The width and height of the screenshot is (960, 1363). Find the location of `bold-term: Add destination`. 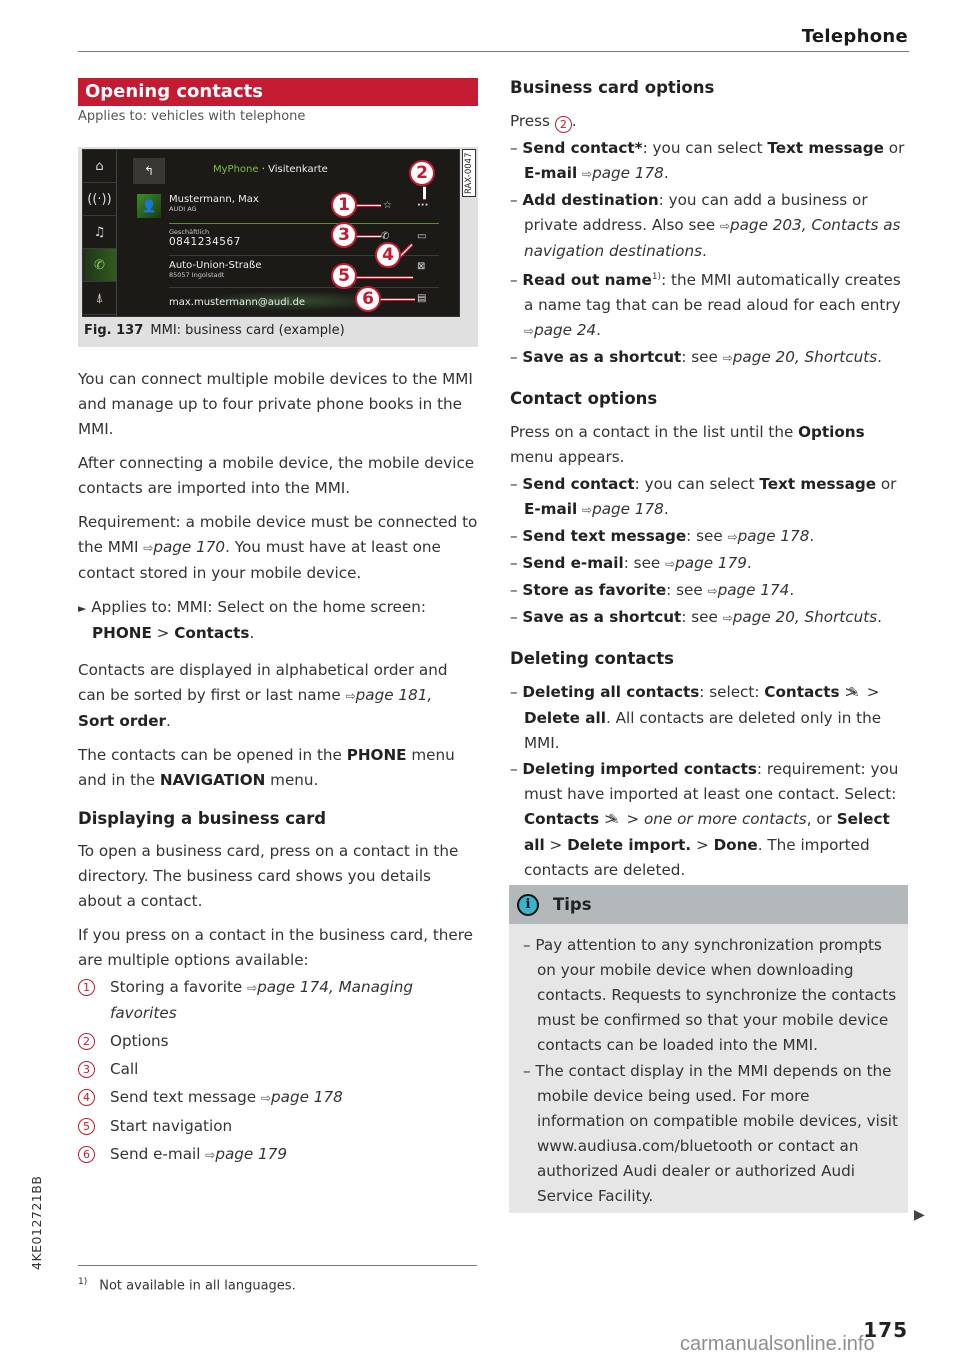

bold-term: Add destination is located at coordinates (590, 200).